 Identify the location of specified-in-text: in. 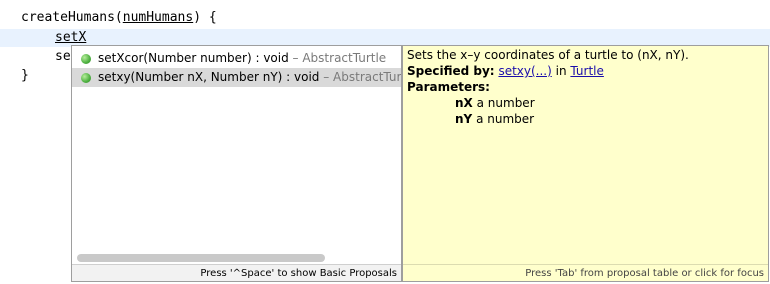
(561, 71).